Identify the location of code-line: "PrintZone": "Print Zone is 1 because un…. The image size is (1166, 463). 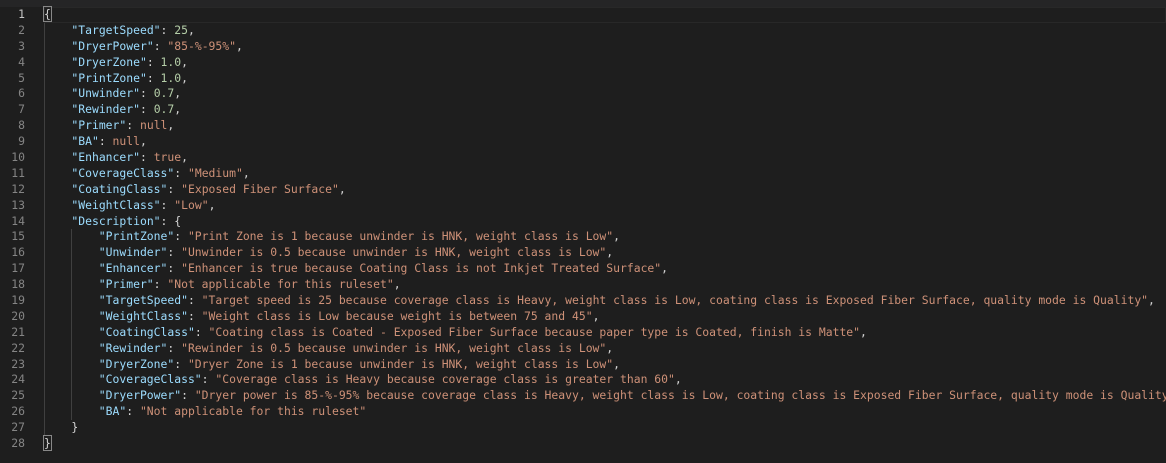
(605, 237).